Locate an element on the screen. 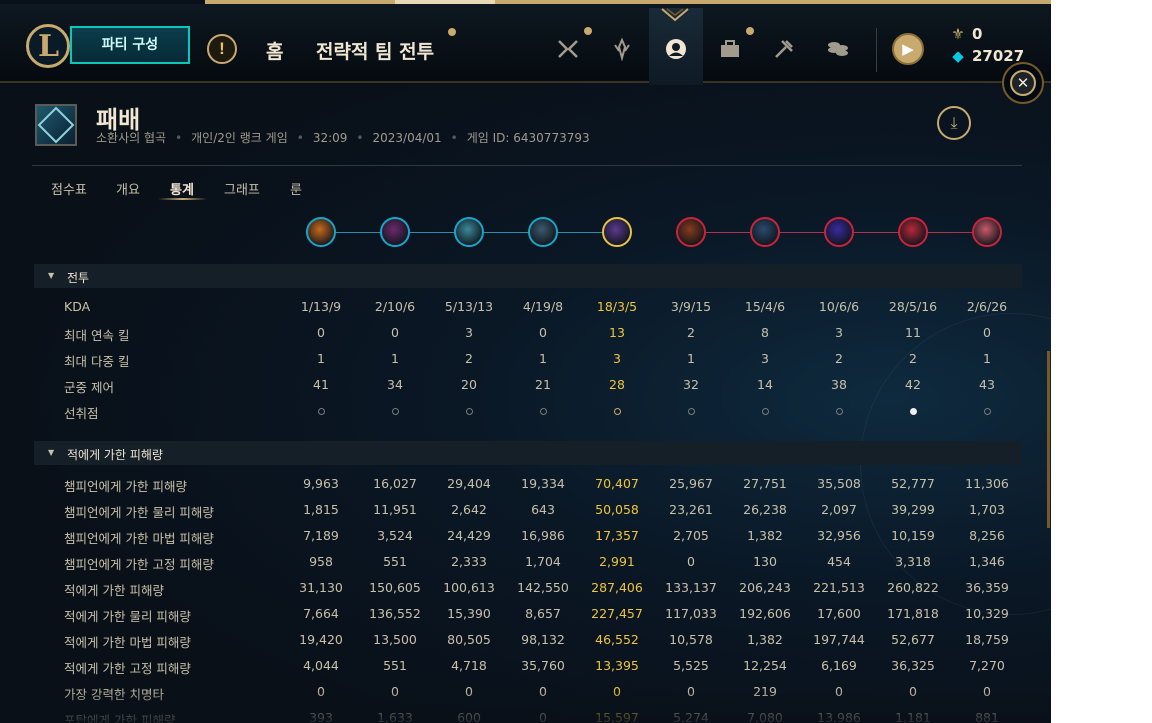 The image size is (1152, 723). stat-value: 11,951 is located at coordinates (395, 509).